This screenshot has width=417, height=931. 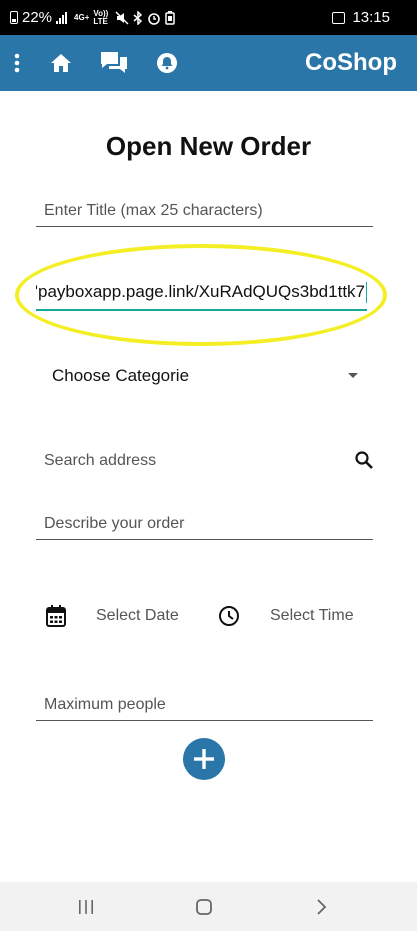 What do you see at coordinates (121, 375) in the screenshot?
I see `category-label: Choose Categorie` at bounding box center [121, 375].